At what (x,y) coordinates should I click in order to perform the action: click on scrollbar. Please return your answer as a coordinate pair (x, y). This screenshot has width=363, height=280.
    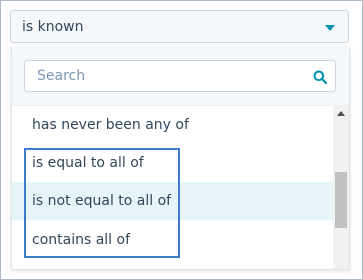
    Looking at the image, I should click on (341, 187).